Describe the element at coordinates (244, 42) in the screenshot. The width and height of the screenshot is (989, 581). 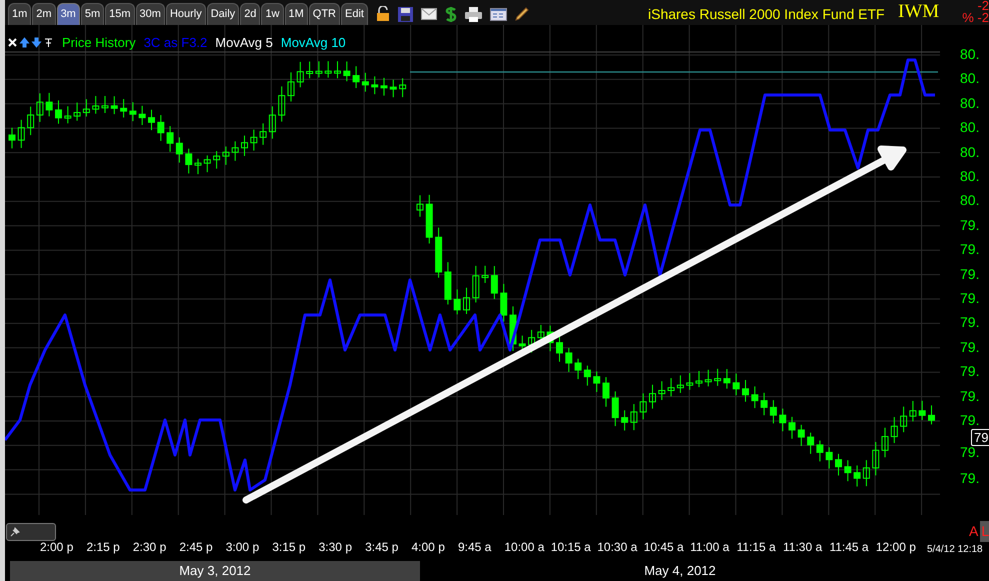
I see `legend-label: MovAvg 5` at that location.